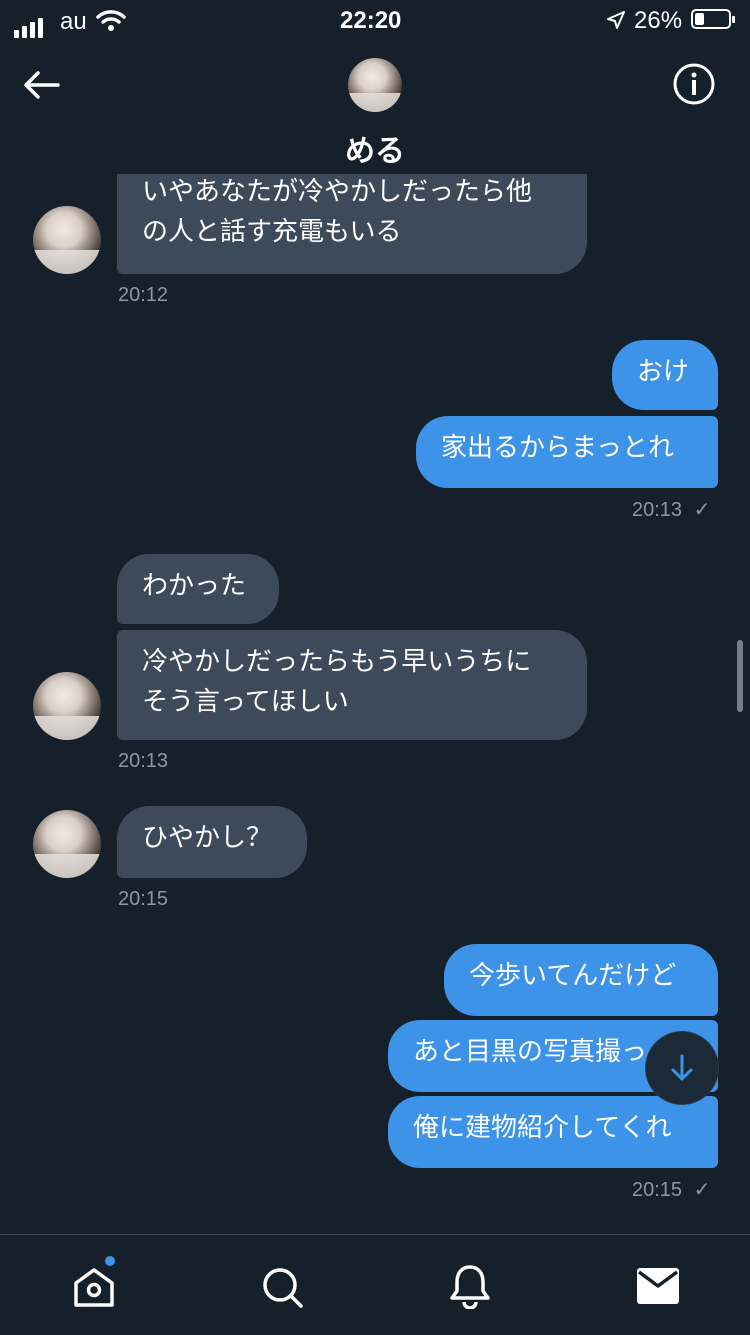  Describe the element at coordinates (143, 295) in the screenshot. I see `message-timestamp: 20:12` at that location.